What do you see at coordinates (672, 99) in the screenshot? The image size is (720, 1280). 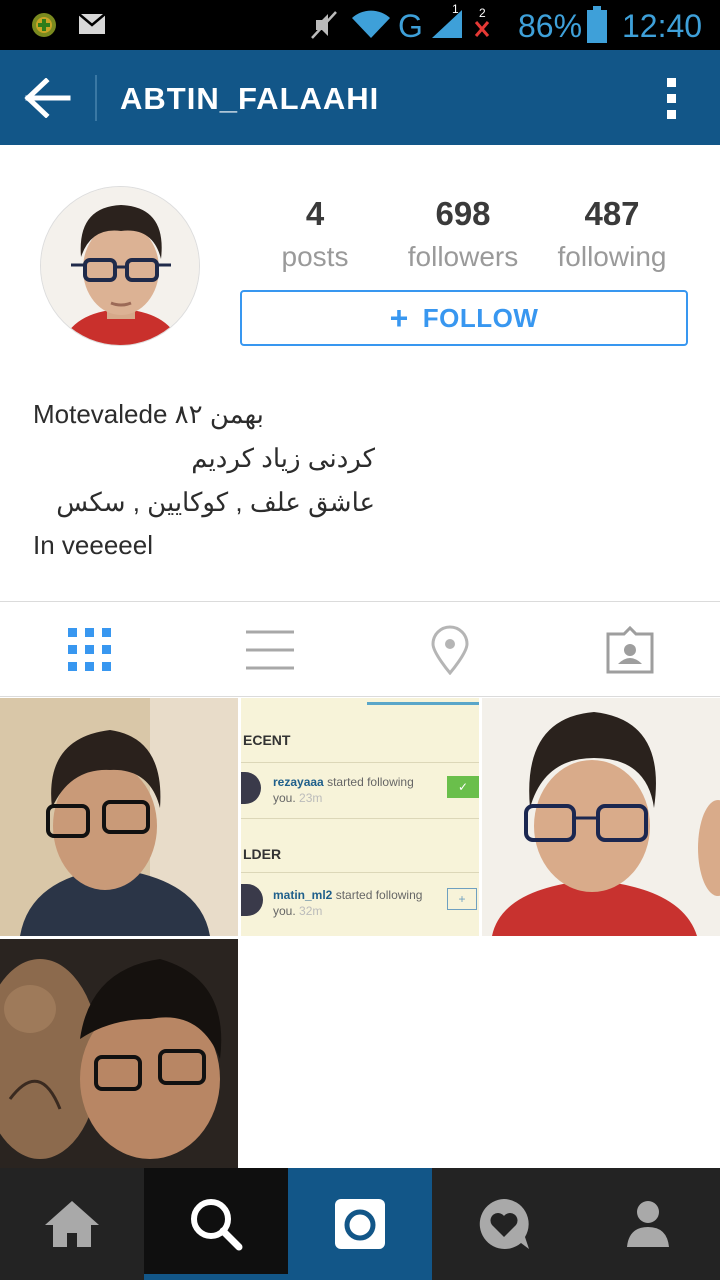 I see `overflow-menu-icon` at bounding box center [672, 99].